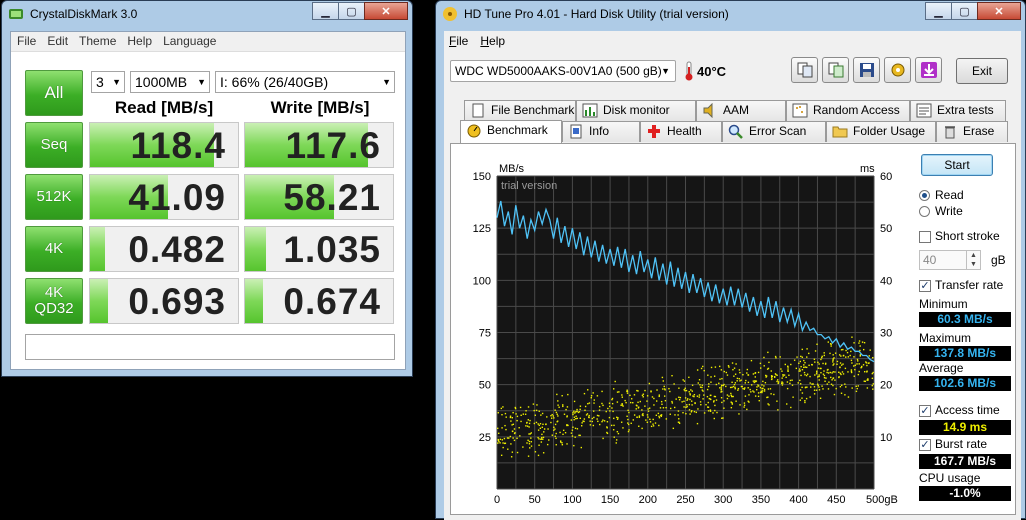 Image resolution: width=1026 pixels, height=520 pixels. What do you see at coordinates (804, 70) in the screenshot?
I see `copy-button` at bounding box center [804, 70].